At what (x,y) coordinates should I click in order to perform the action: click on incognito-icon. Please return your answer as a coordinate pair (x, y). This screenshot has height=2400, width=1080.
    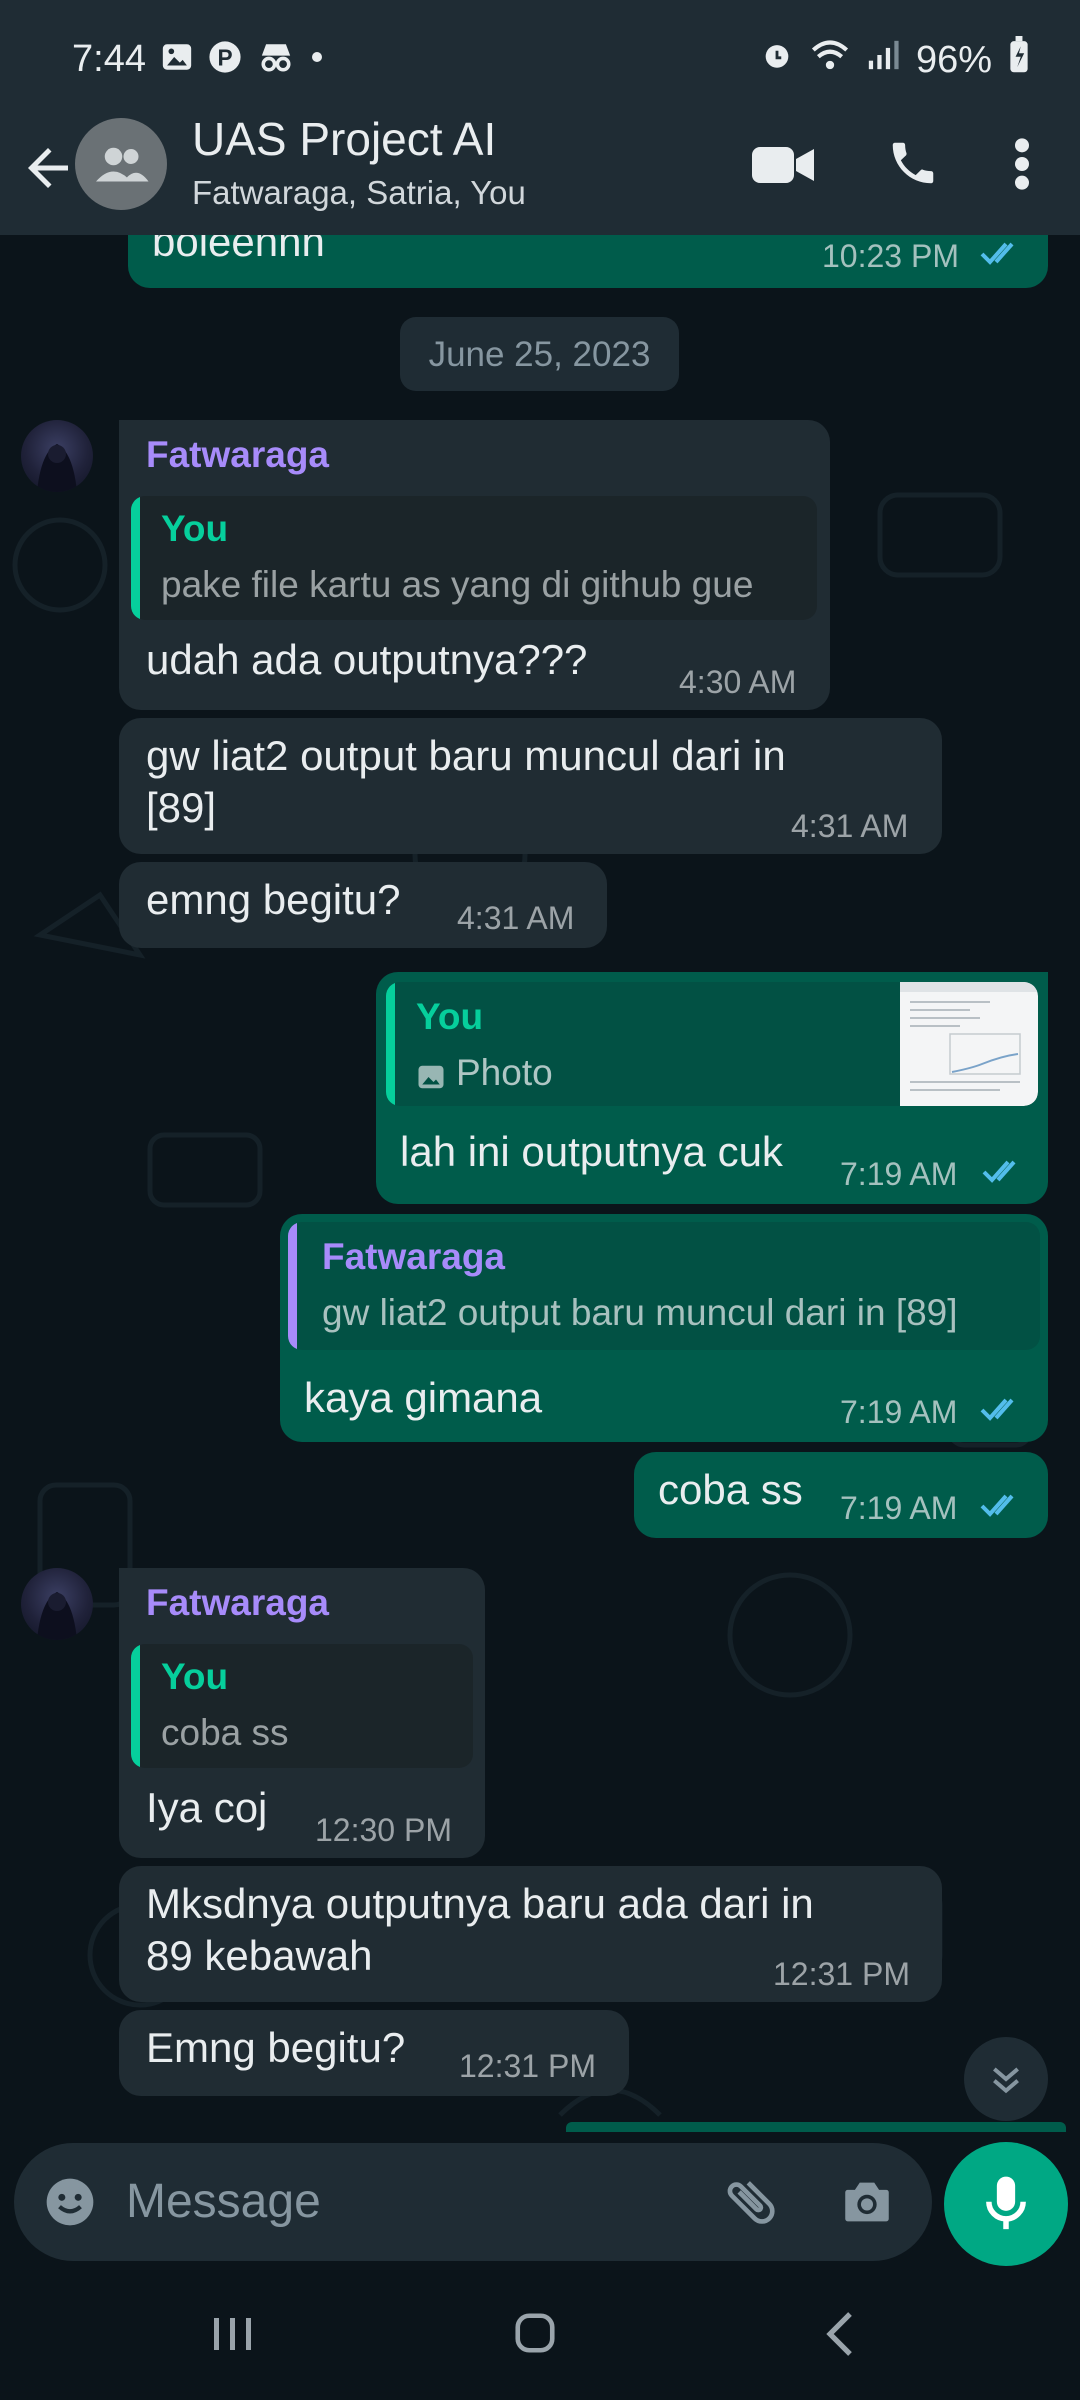
    Looking at the image, I should click on (276, 59).